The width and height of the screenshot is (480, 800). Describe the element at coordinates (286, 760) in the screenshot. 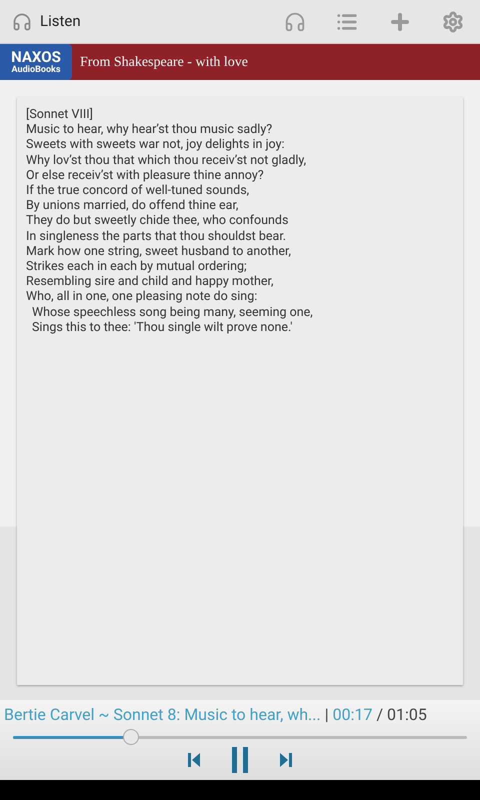

I see `next-button` at that location.